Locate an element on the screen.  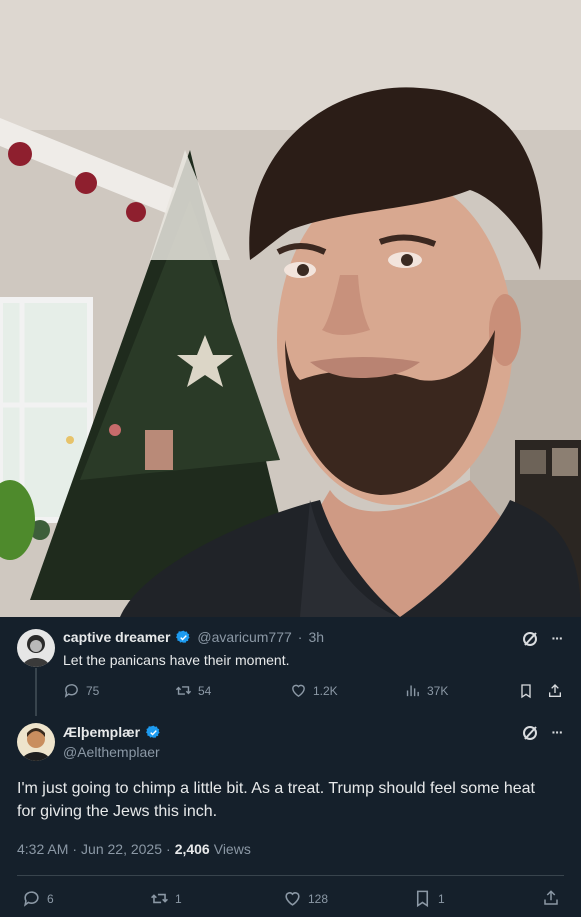
reply-tweet-header: captive dreamer @avaricum777 · 3h is located at coordinates (193, 637).